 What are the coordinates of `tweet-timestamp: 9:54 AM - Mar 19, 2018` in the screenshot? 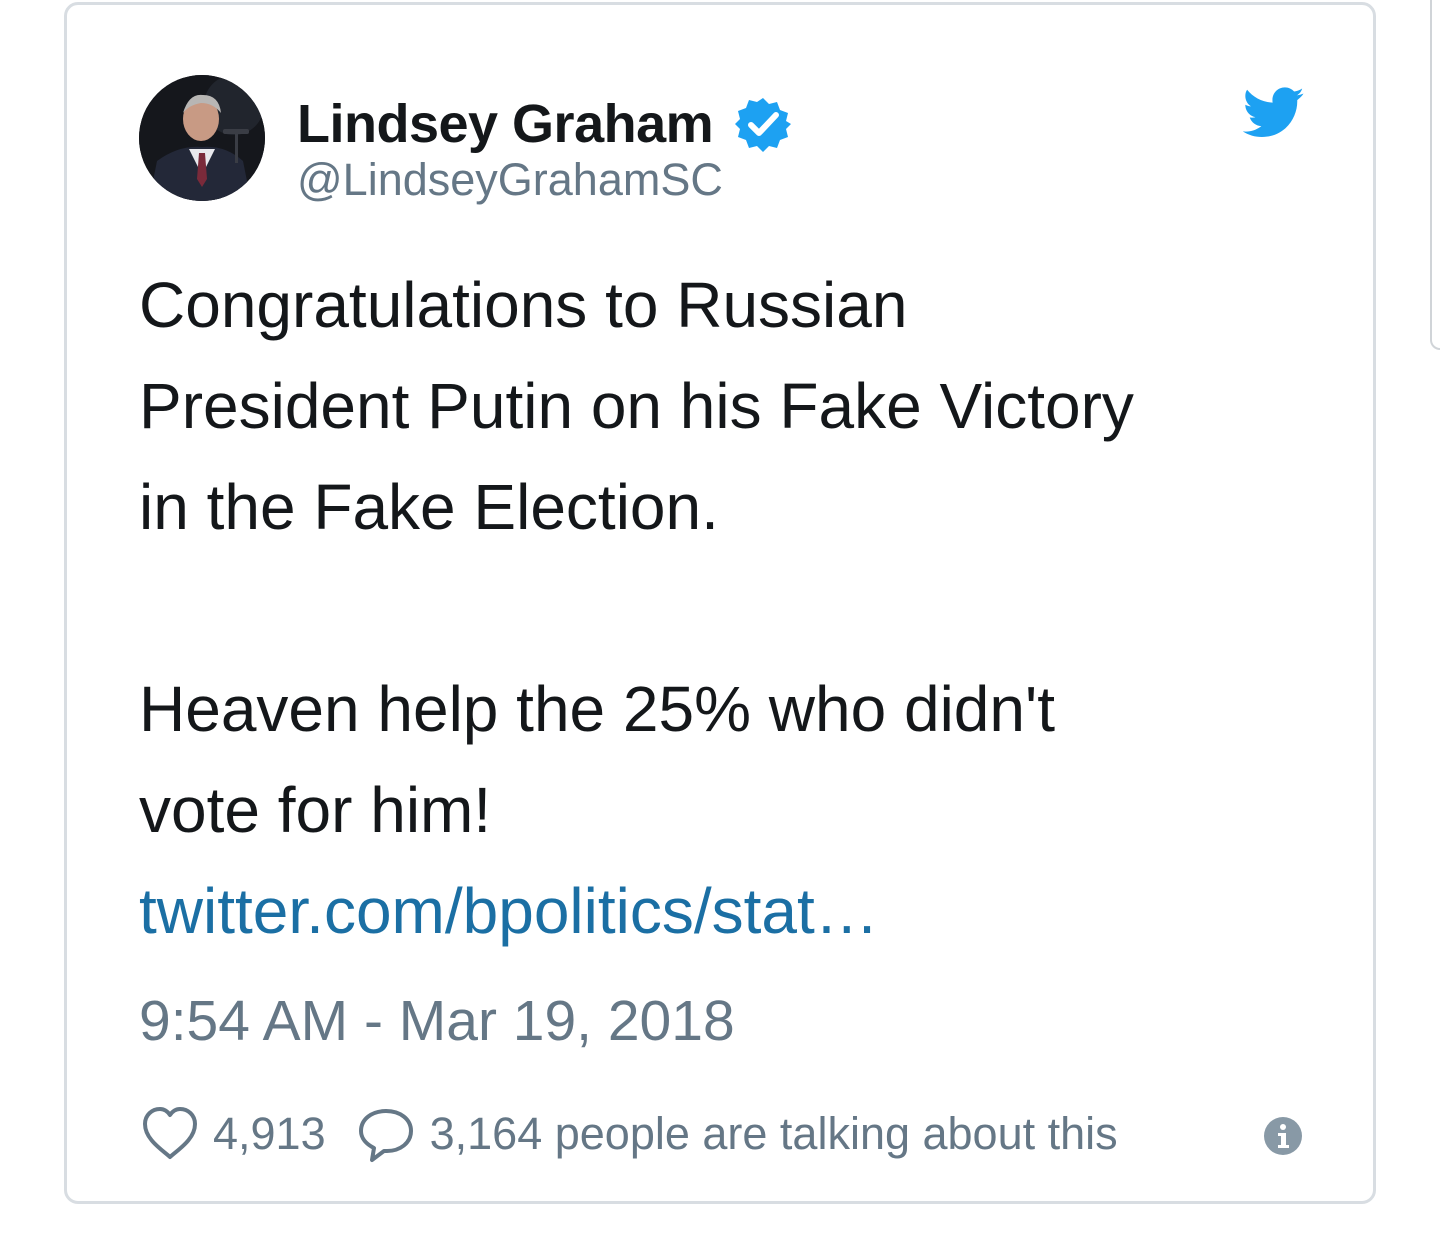 It's located at (437, 1021).